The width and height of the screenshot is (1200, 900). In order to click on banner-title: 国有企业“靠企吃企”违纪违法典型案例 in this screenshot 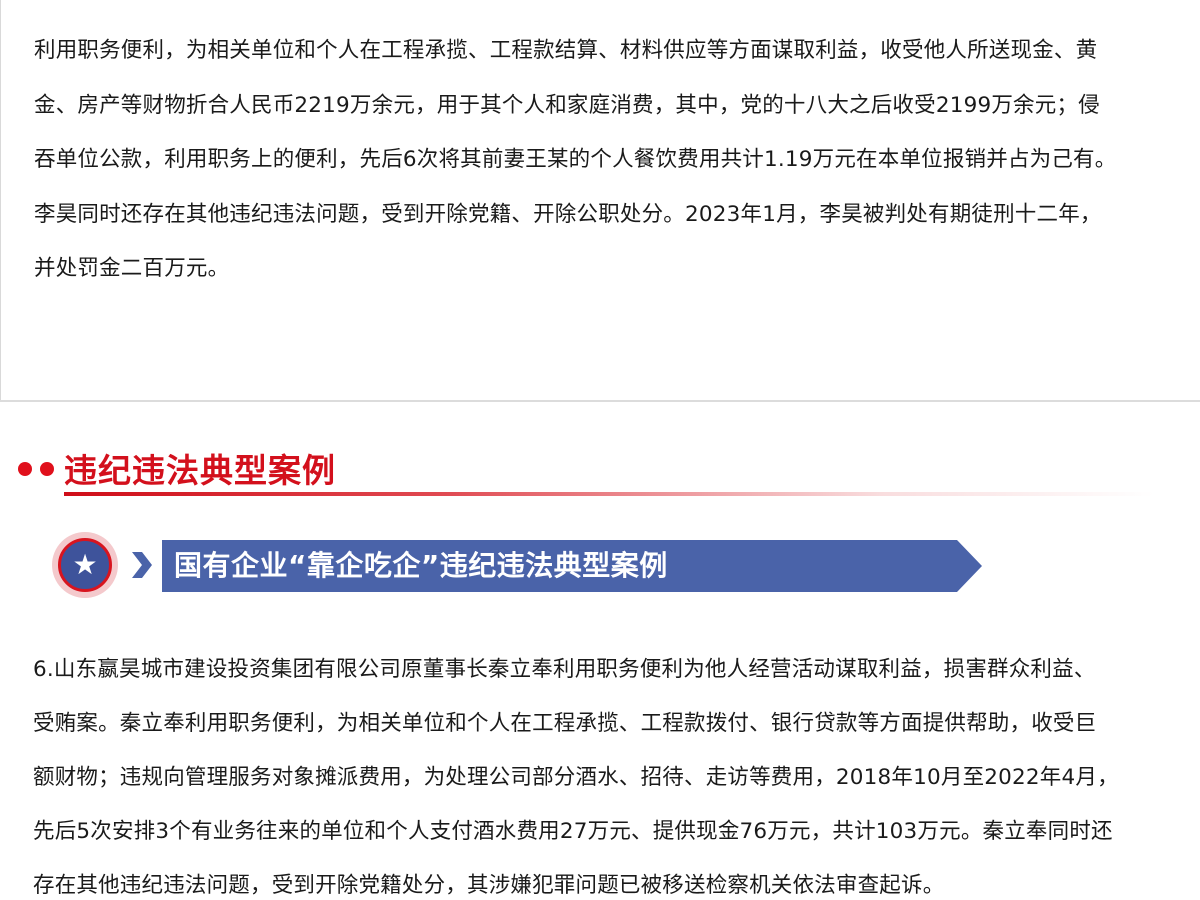, I will do `click(421, 565)`.